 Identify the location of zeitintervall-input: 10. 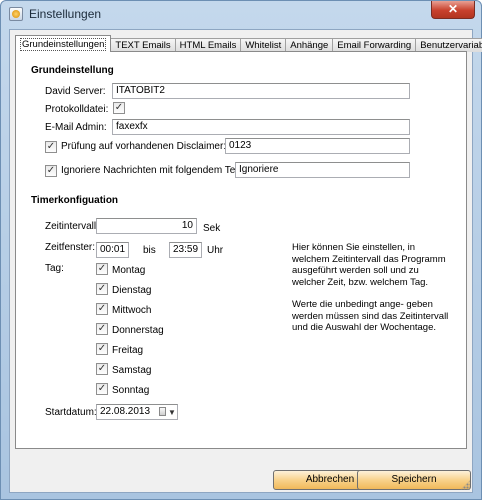
(146, 226).